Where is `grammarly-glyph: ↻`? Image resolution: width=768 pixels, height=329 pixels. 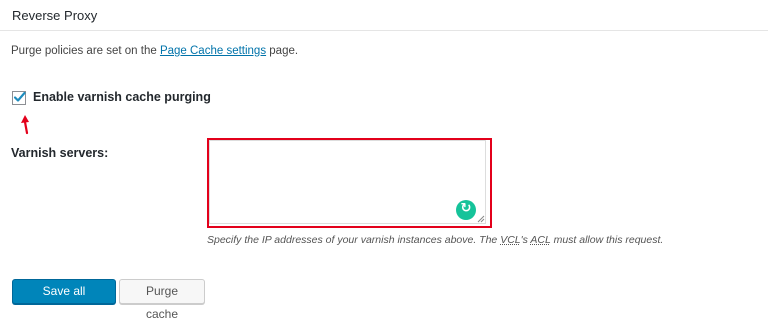 grammarly-glyph: ↻ is located at coordinates (466, 208).